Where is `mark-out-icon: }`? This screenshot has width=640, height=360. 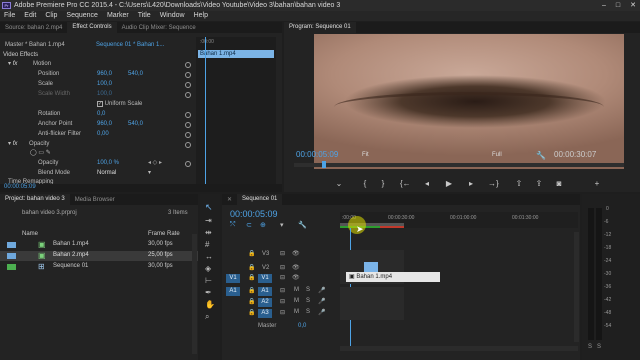 mark-out-icon: } is located at coordinates (383, 183).